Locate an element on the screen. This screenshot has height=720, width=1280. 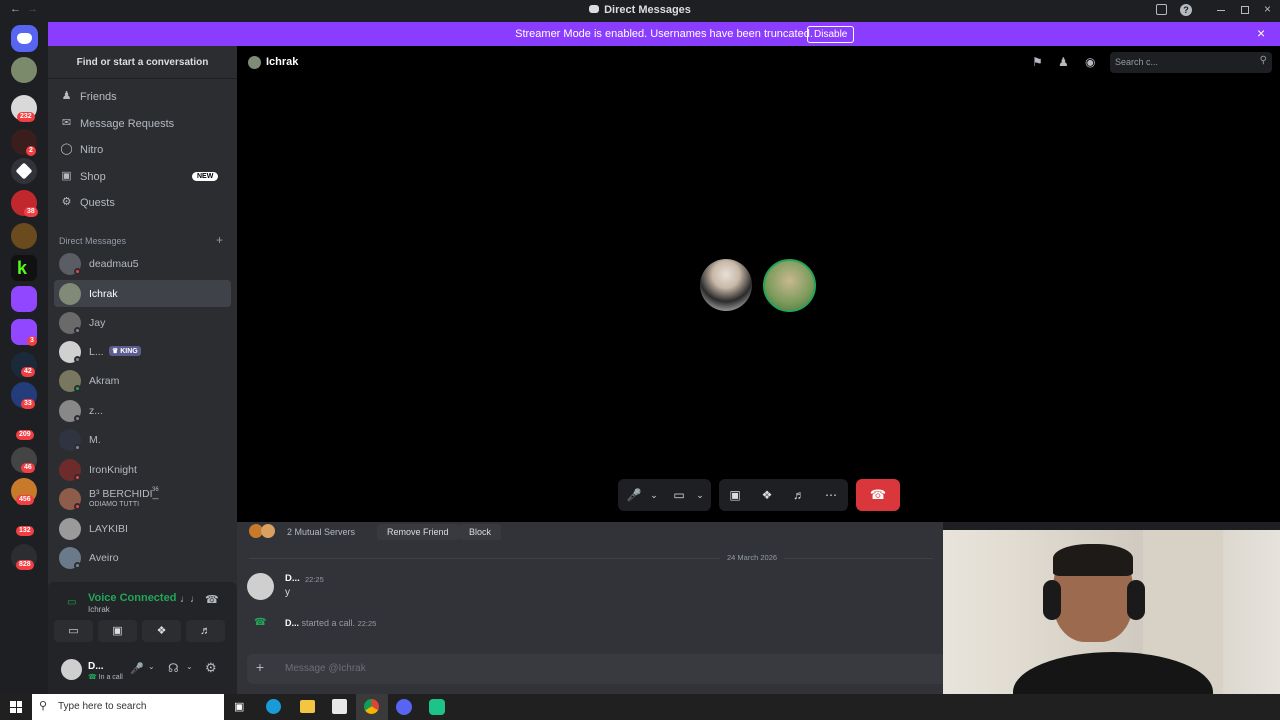
add-attachment-icon: + is located at coordinates (260, 667).